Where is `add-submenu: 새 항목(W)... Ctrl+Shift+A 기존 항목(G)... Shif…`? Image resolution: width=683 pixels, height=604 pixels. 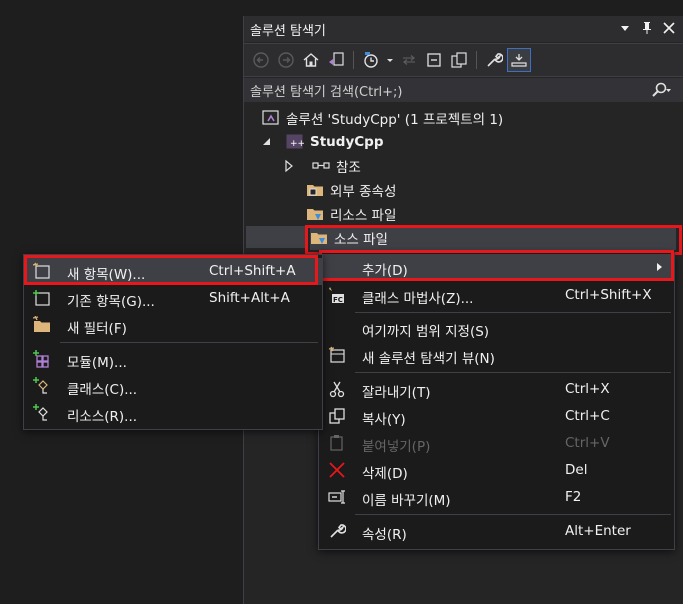 add-submenu: 새 항목(W)... Ctrl+Shift+A 기존 항목(G)... Shif… is located at coordinates (173, 342).